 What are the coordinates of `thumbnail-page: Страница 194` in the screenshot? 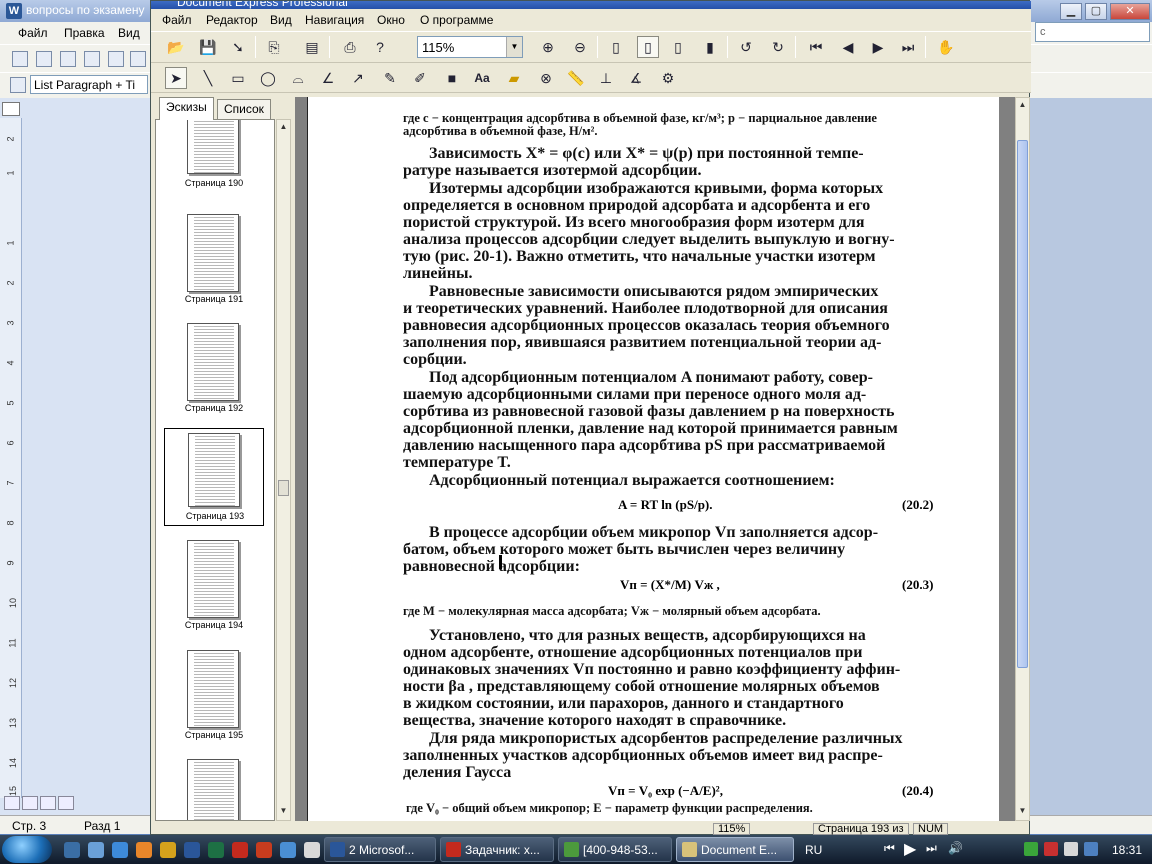 It's located at (214, 591).